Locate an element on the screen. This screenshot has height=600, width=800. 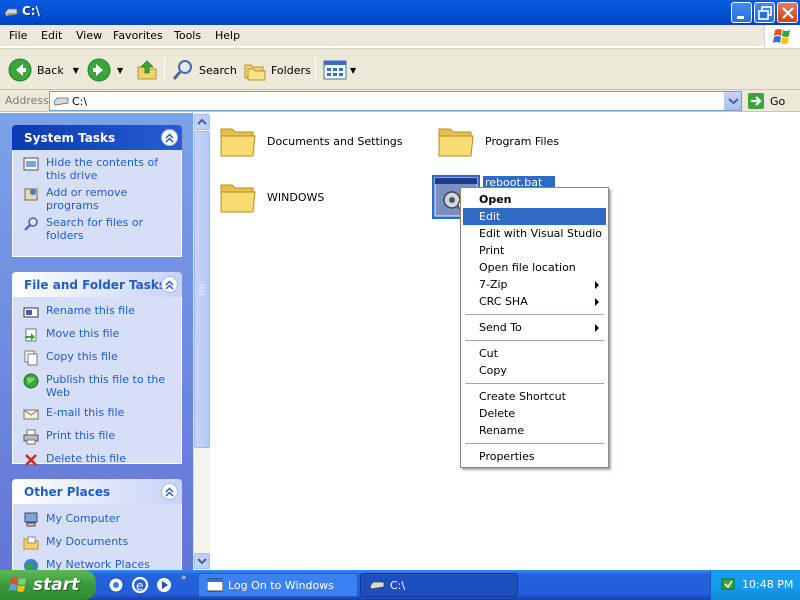
menu-item-label: CRC SHA is located at coordinates (503, 301).